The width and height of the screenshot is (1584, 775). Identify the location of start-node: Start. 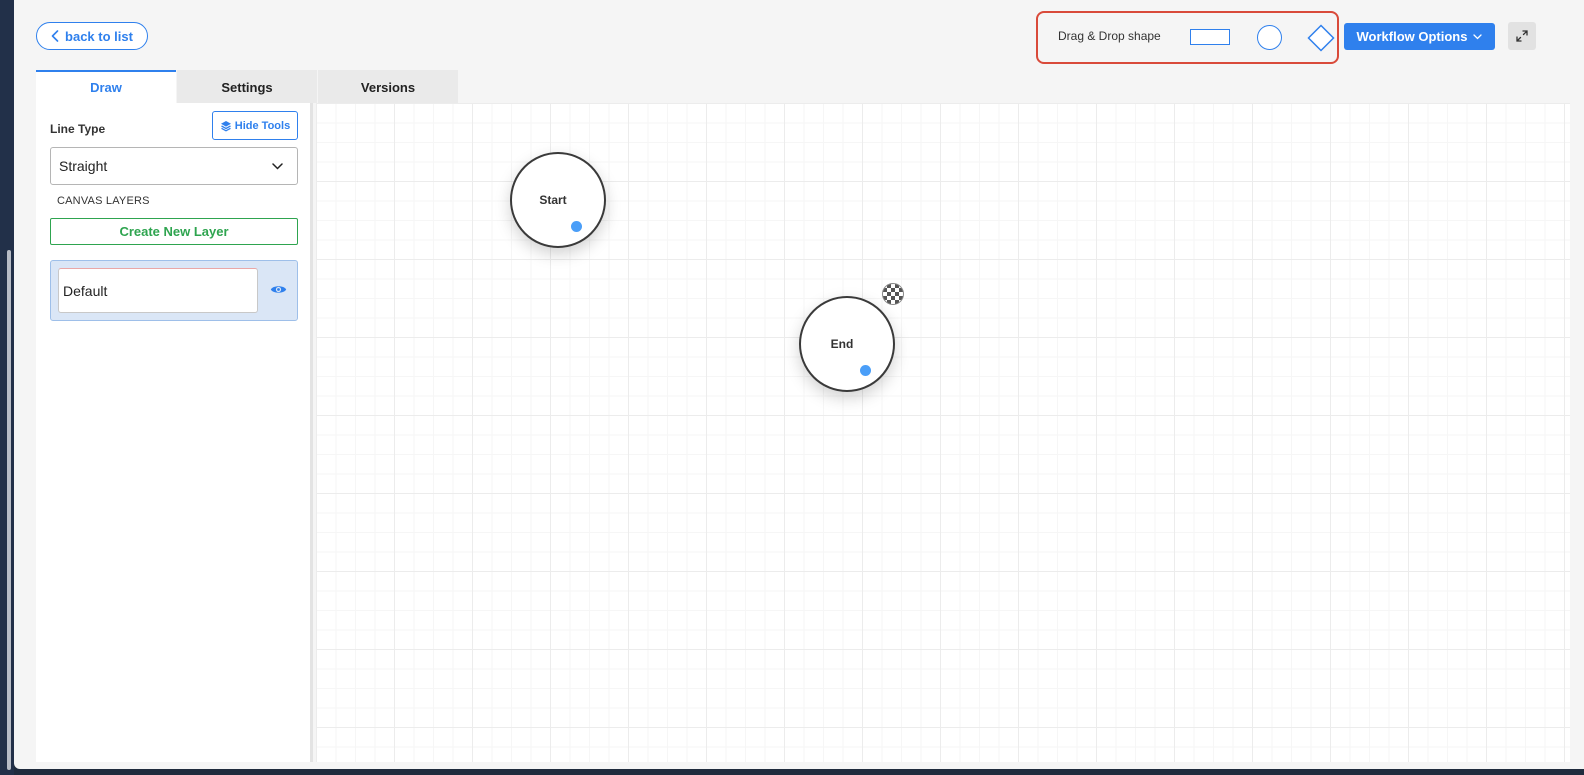
(558, 200).